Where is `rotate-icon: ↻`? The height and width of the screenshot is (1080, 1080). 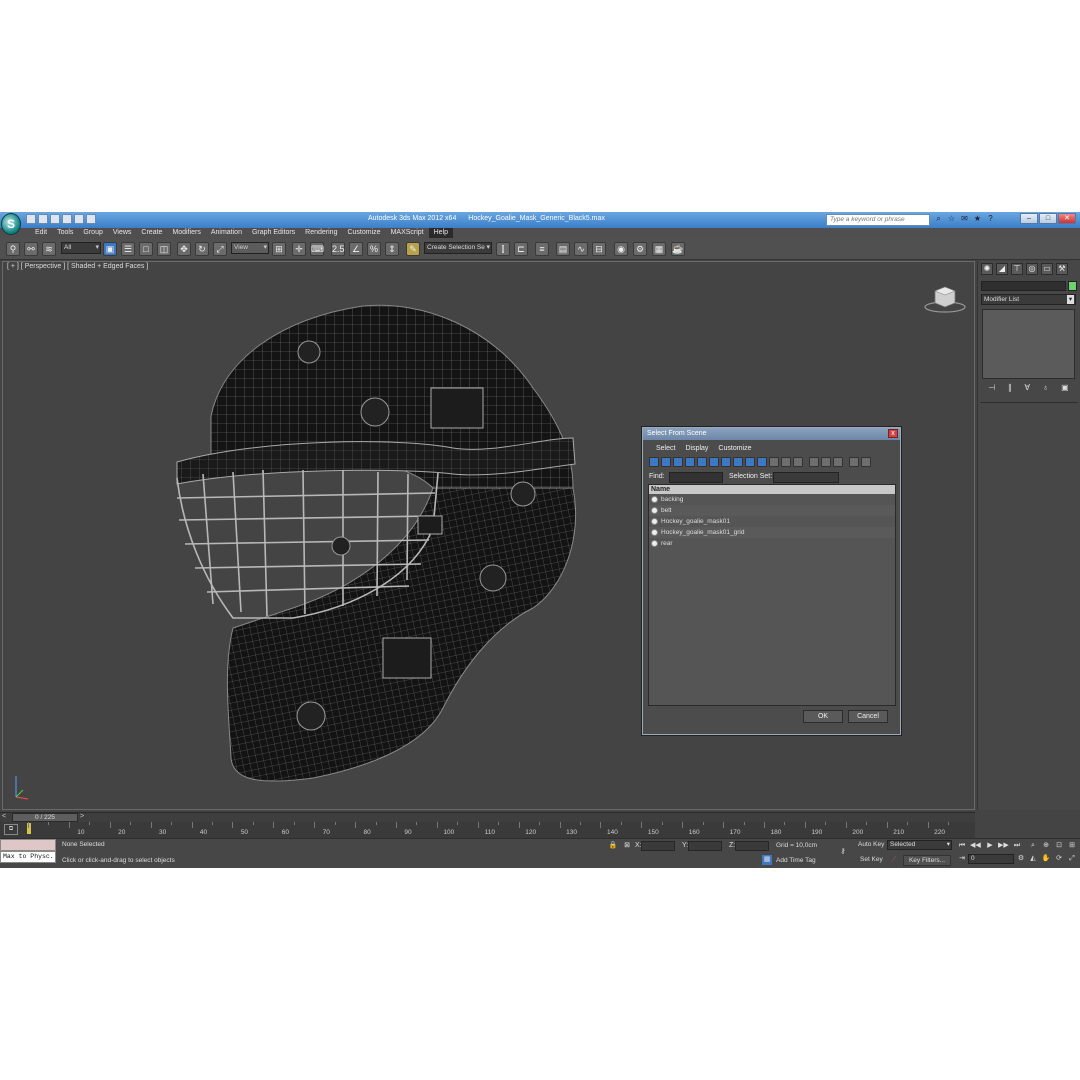
rotate-icon: ↻ is located at coordinates (202, 249).